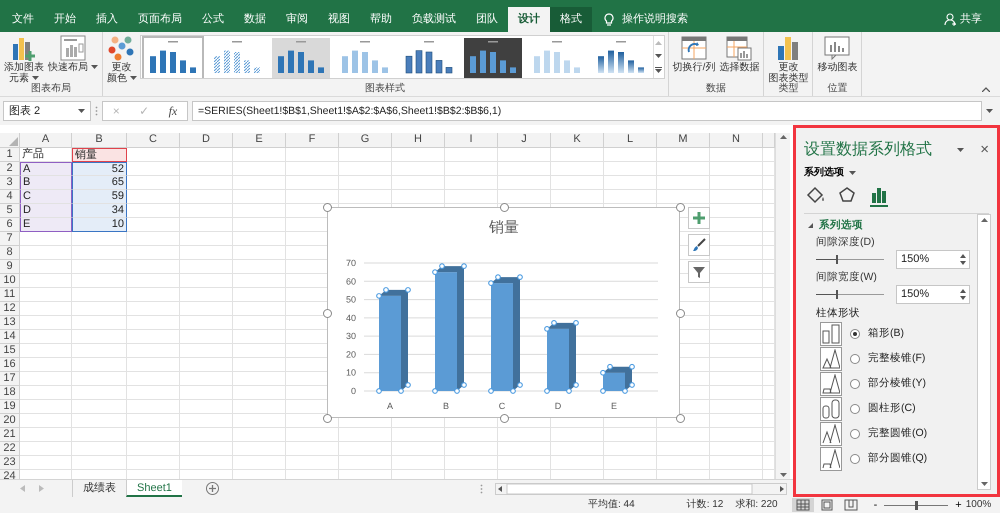 The width and height of the screenshot is (1000, 514). I want to click on row-header: 7, so click(10, 239).